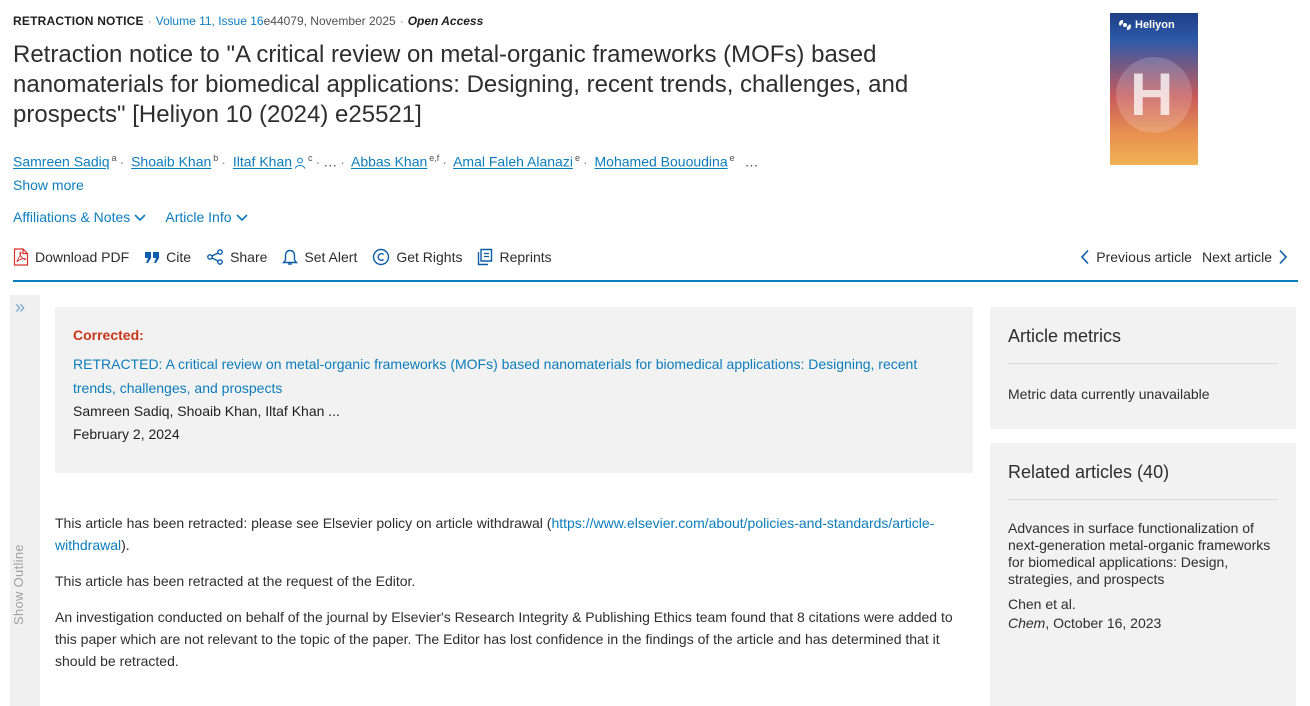  Describe the element at coordinates (1109, 394) in the screenshot. I see `metrics-text: Metric data currently unavailable` at that location.